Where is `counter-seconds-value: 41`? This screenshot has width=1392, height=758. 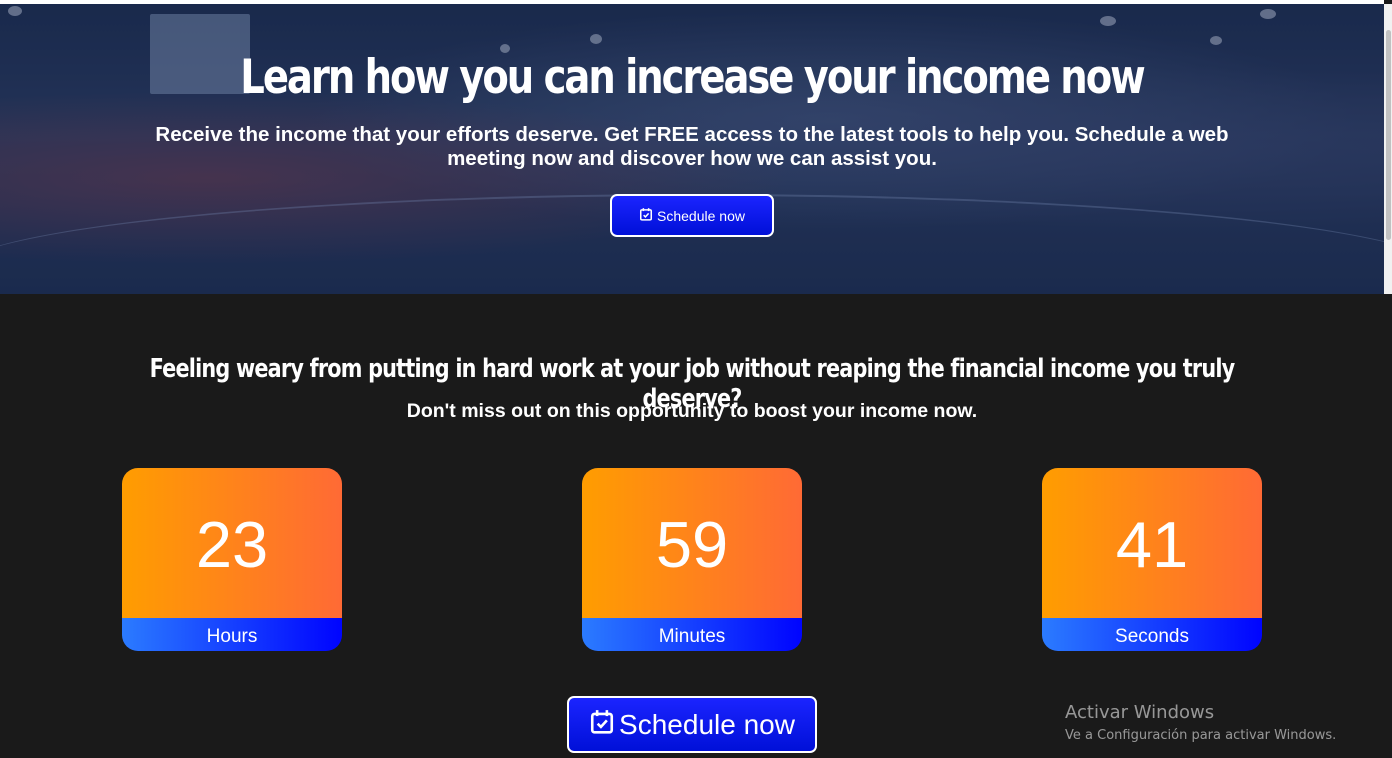 counter-seconds-value: 41 is located at coordinates (1152, 544).